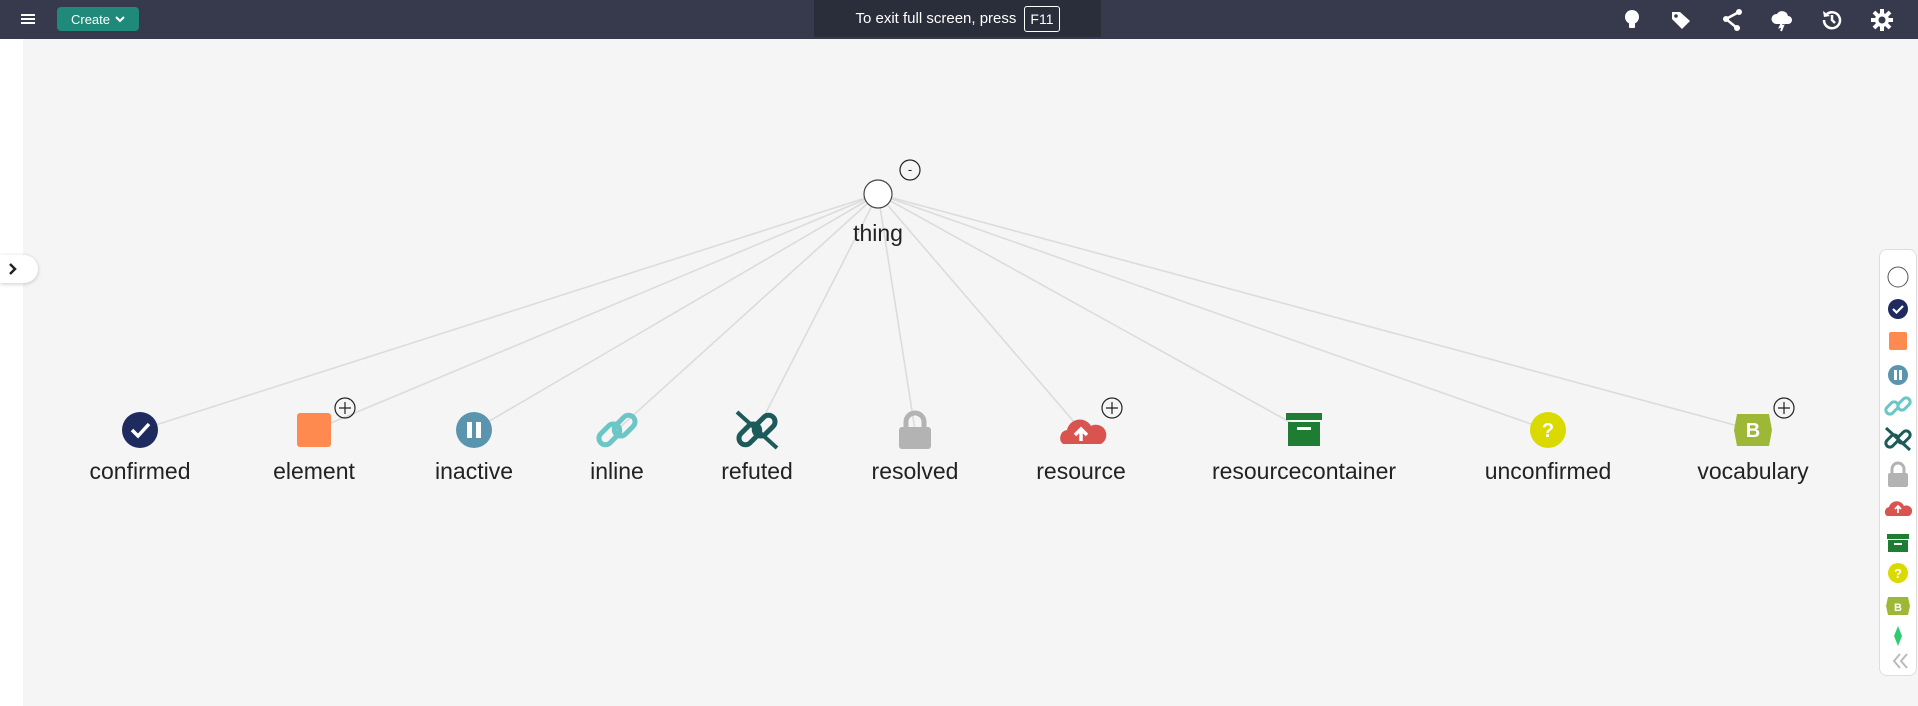 This screenshot has width=1918, height=706. What do you see at coordinates (878, 194) in the screenshot?
I see `root-node` at bounding box center [878, 194].